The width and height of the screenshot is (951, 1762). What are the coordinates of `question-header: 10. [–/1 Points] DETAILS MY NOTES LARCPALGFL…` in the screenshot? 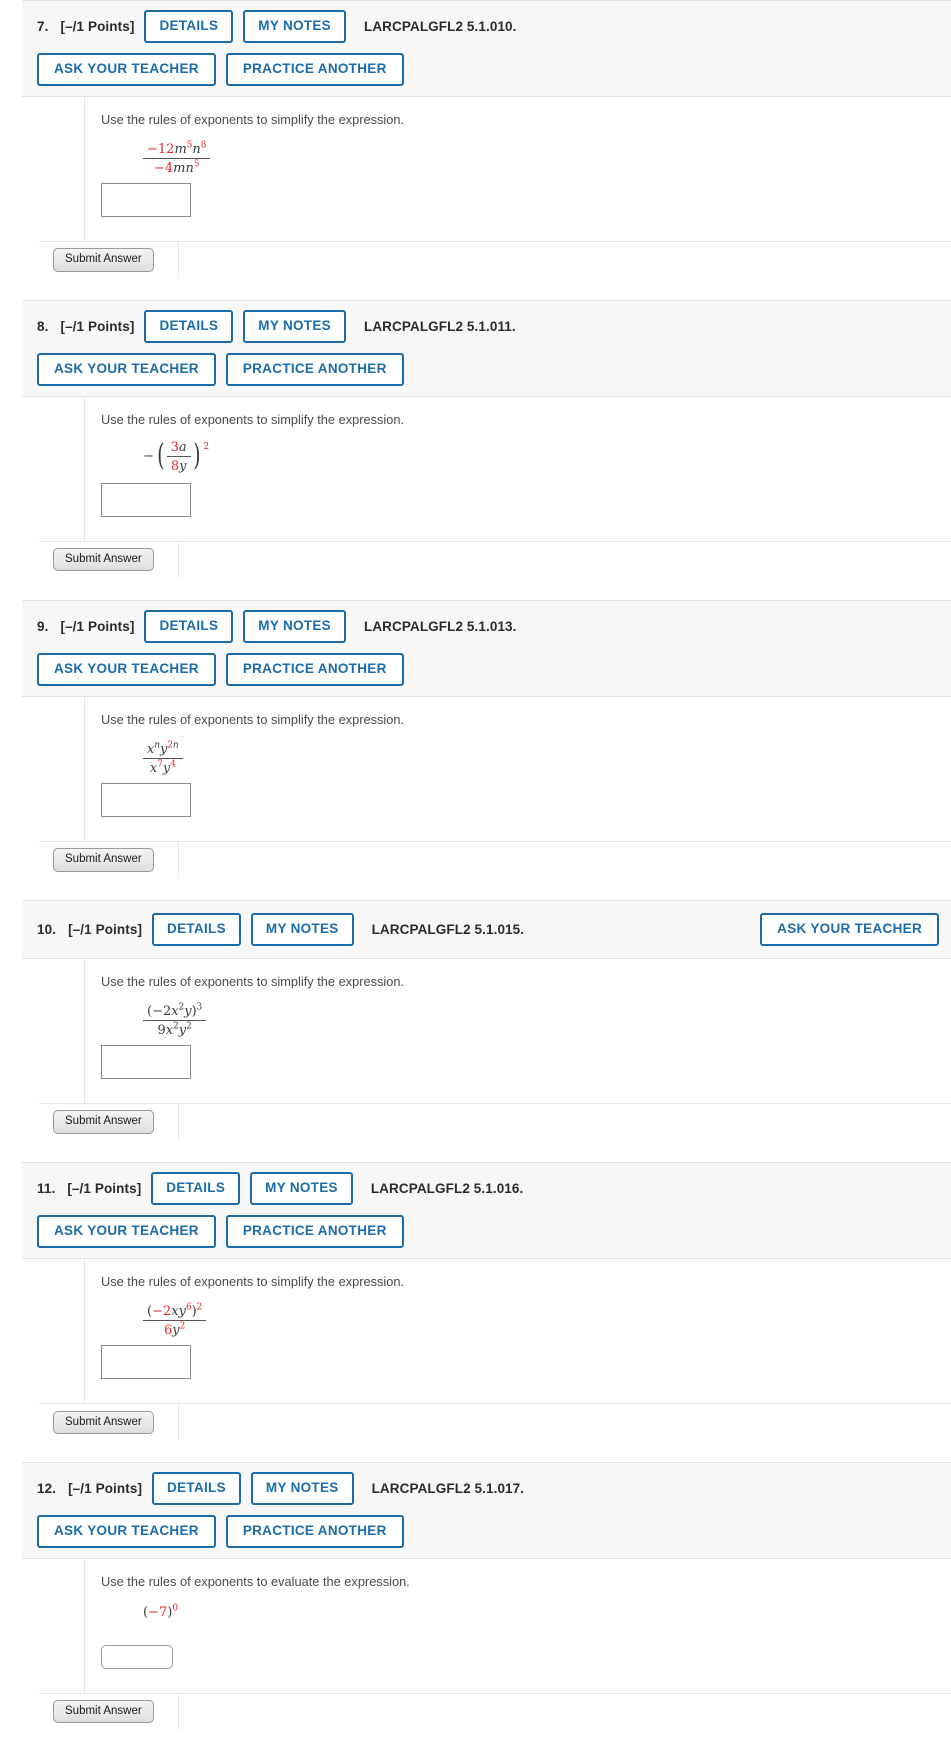 It's located at (486, 929).